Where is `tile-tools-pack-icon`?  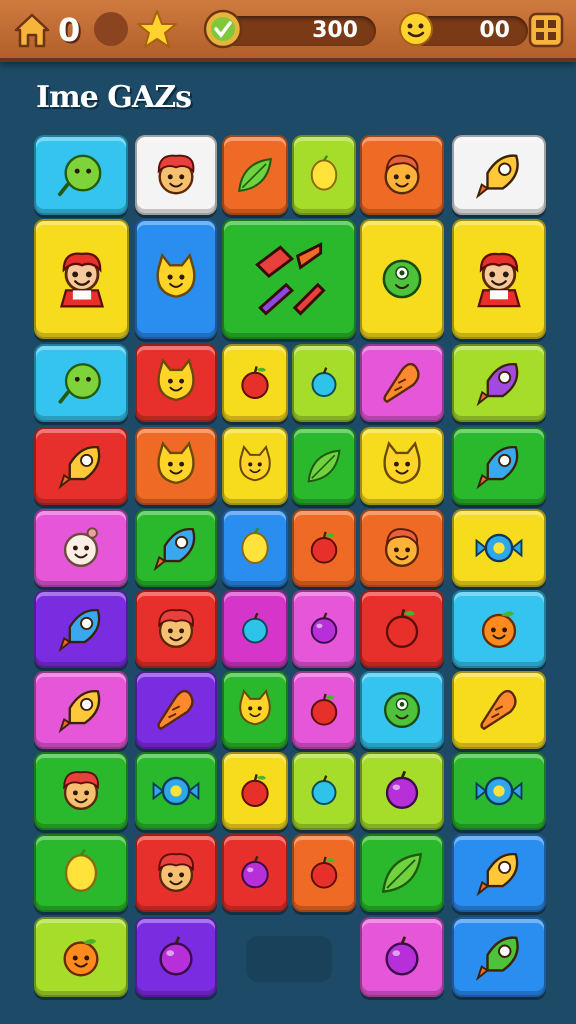 tile-tools-pack-icon is located at coordinates (289, 279).